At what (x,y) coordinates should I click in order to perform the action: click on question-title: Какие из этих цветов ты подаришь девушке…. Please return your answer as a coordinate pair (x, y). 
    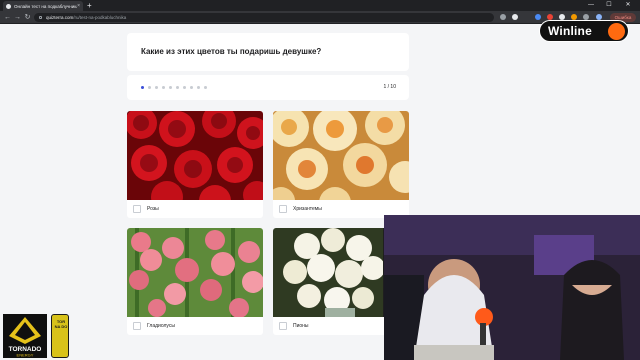
    Looking at the image, I should click on (231, 51).